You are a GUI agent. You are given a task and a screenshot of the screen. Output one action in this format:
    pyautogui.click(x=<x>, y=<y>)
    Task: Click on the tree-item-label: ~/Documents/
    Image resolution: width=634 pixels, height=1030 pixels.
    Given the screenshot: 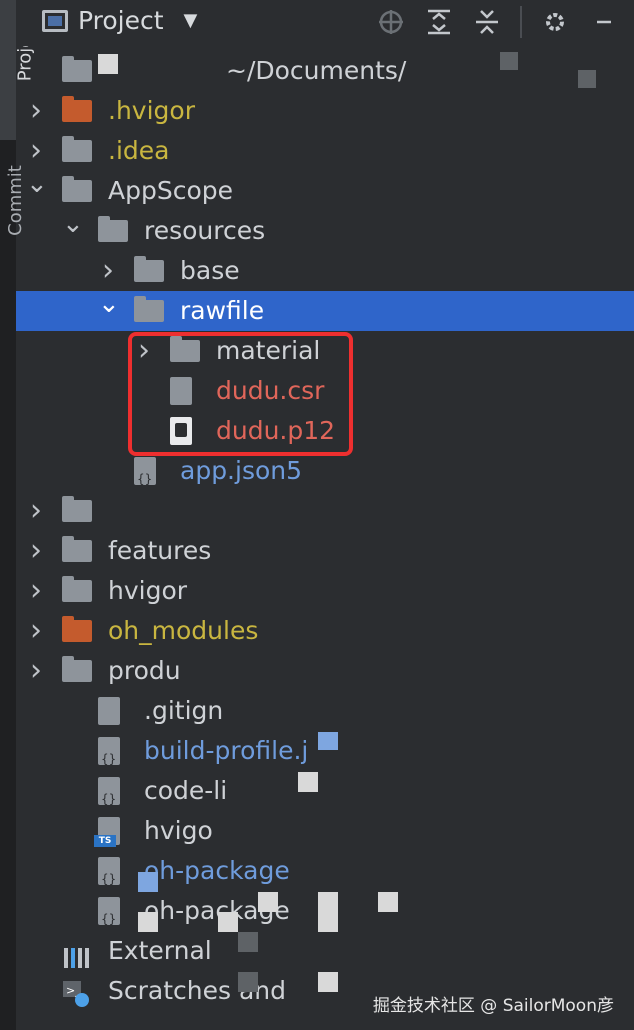 What is the action you would take?
    pyautogui.click(x=316, y=70)
    